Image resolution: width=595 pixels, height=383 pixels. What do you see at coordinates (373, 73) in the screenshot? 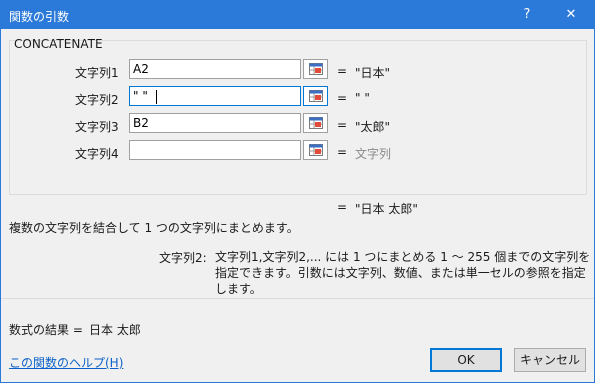
I see `arg-result-1: "日本"` at bounding box center [373, 73].